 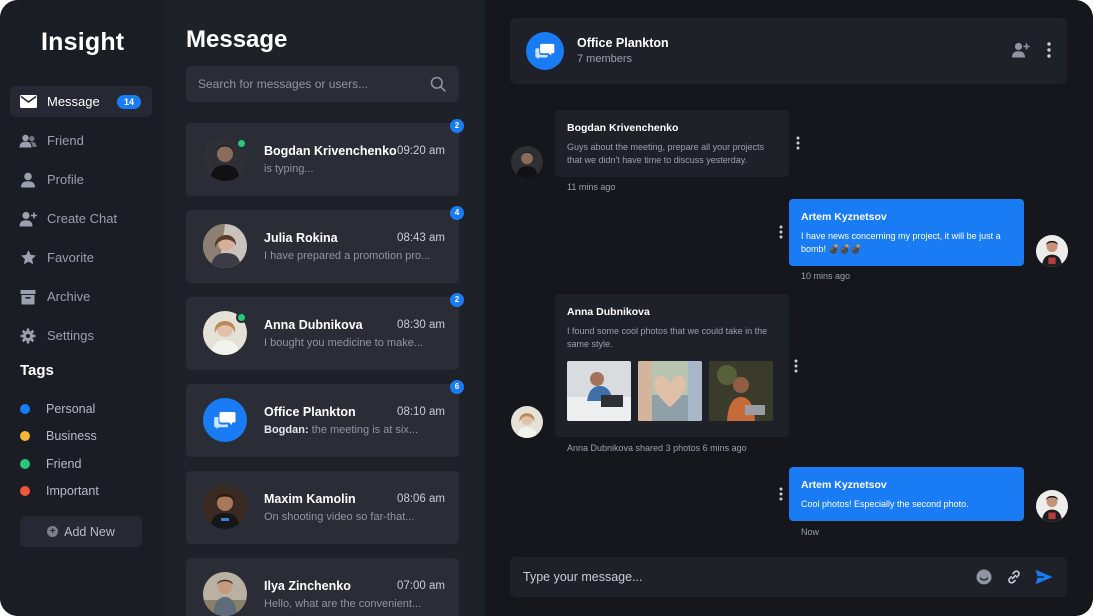 What do you see at coordinates (53, 531) in the screenshot?
I see `plus-icon: +` at bounding box center [53, 531].